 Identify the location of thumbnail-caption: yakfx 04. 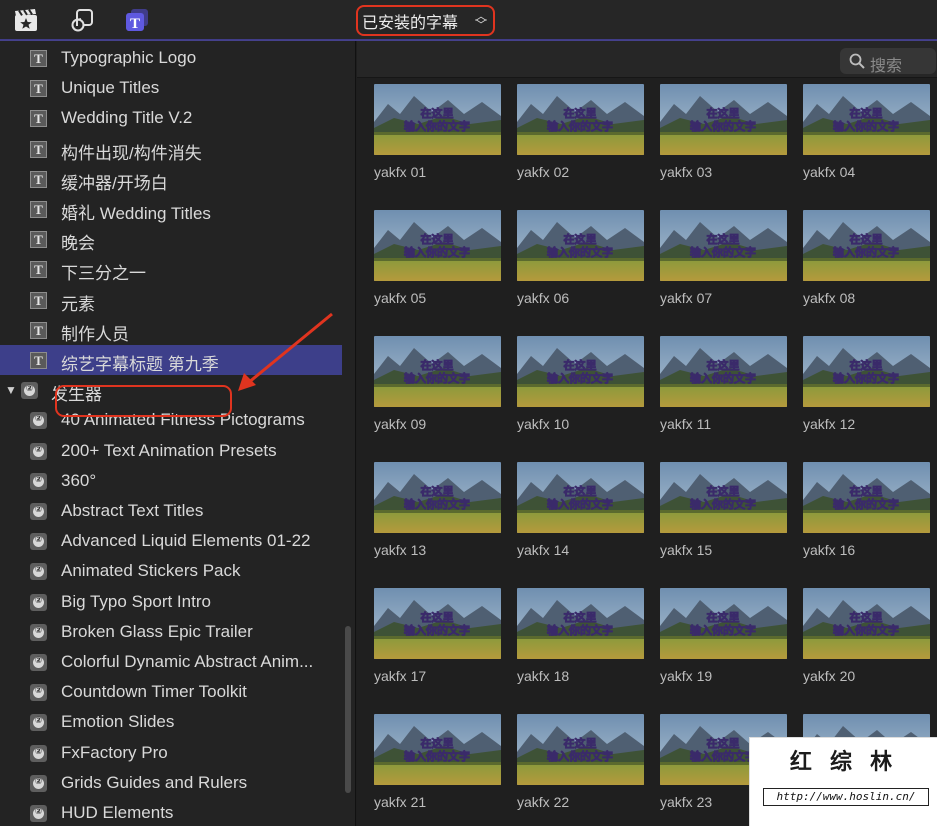
(829, 172).